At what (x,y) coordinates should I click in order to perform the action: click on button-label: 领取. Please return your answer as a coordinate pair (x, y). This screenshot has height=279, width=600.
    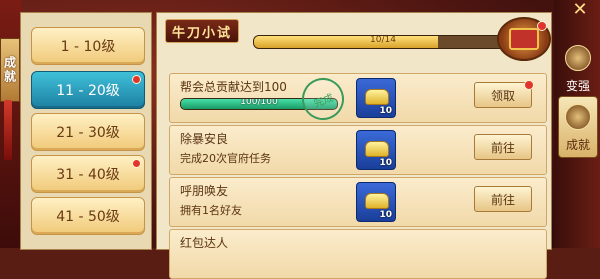
    Looking at the image, I should click on (502, 95).